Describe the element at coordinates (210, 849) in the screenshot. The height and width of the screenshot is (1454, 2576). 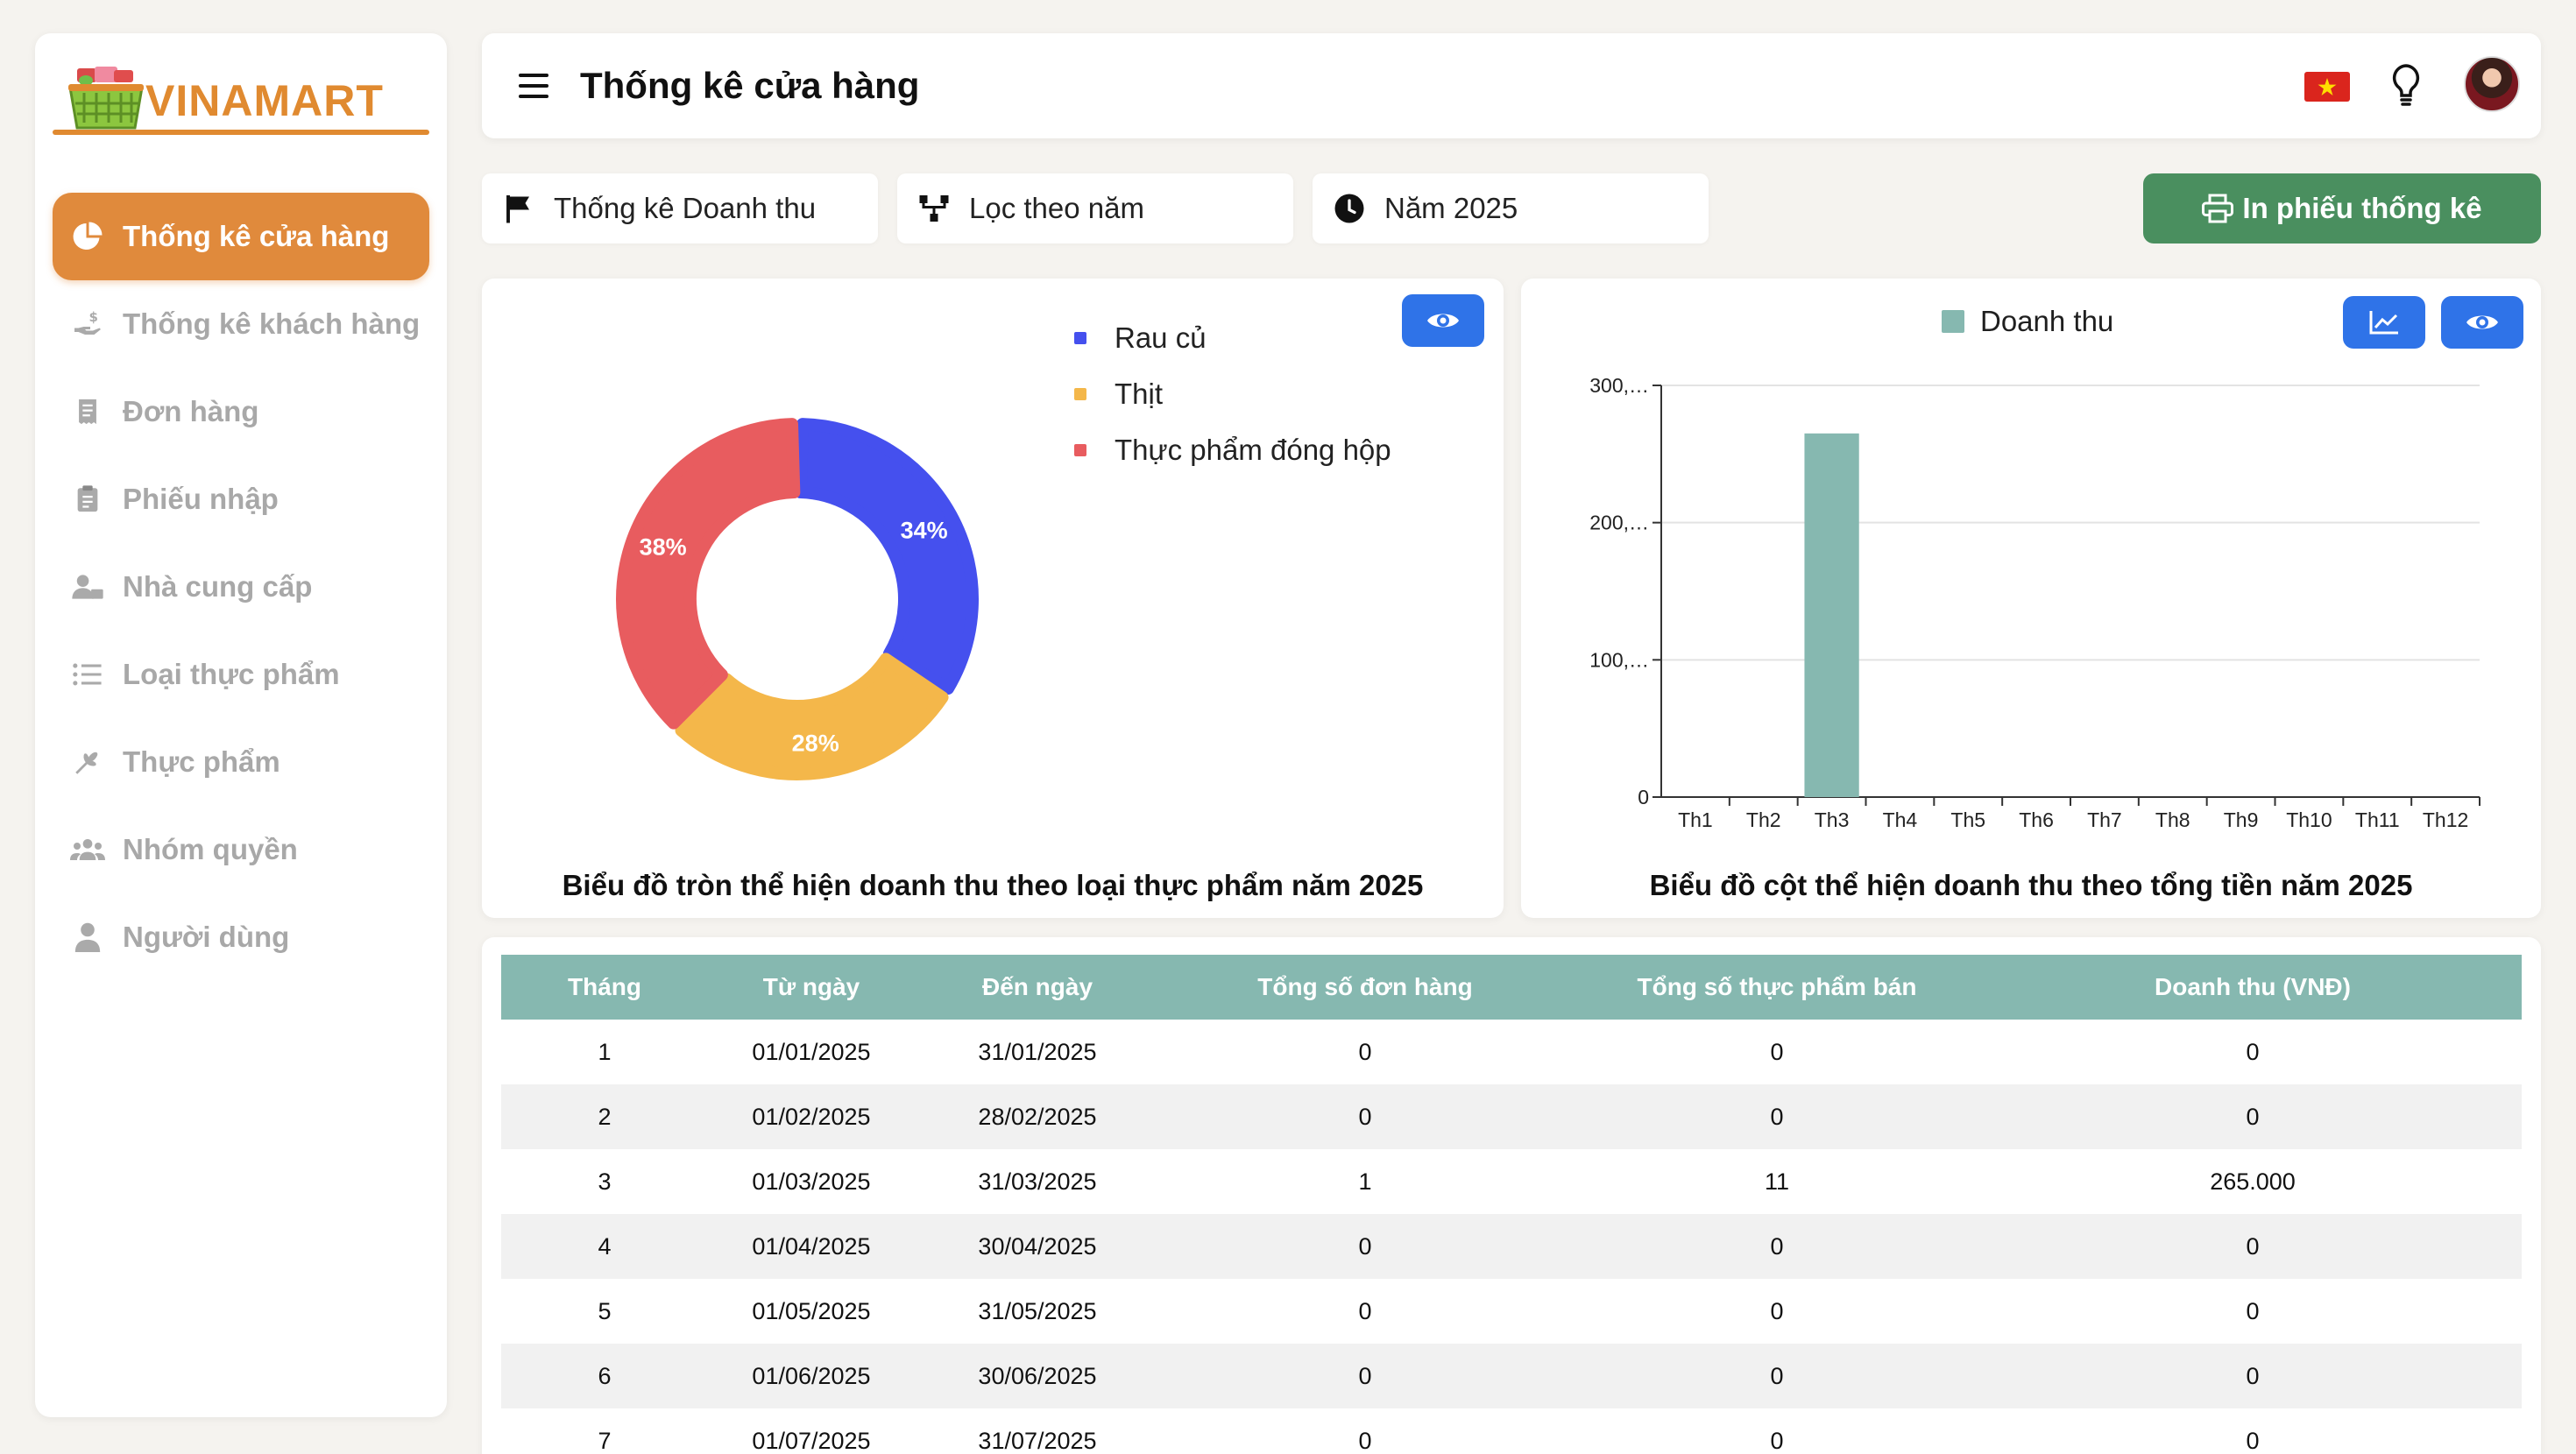
I see `sidebar-item-label: Nhóm quyền` at that location.